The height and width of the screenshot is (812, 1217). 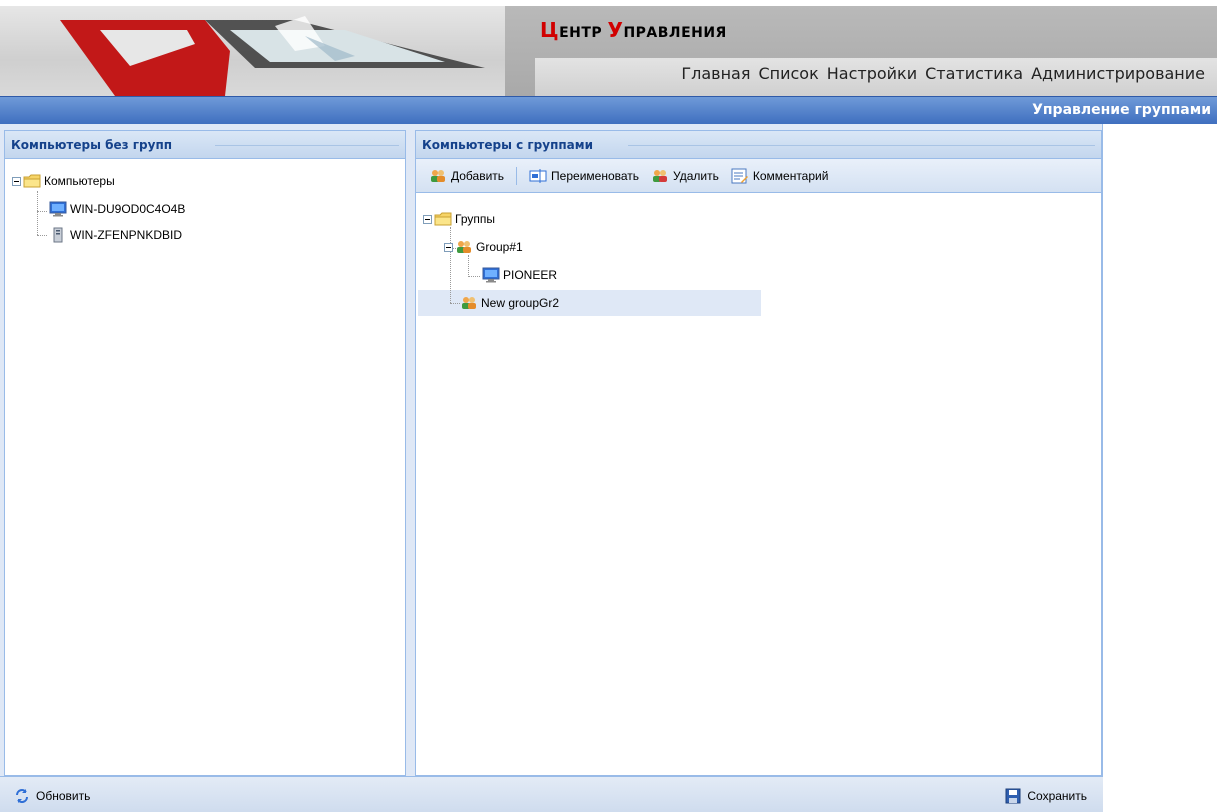 I want to click on tree-node-computer: PIONEER, so click(x=519, y=275).